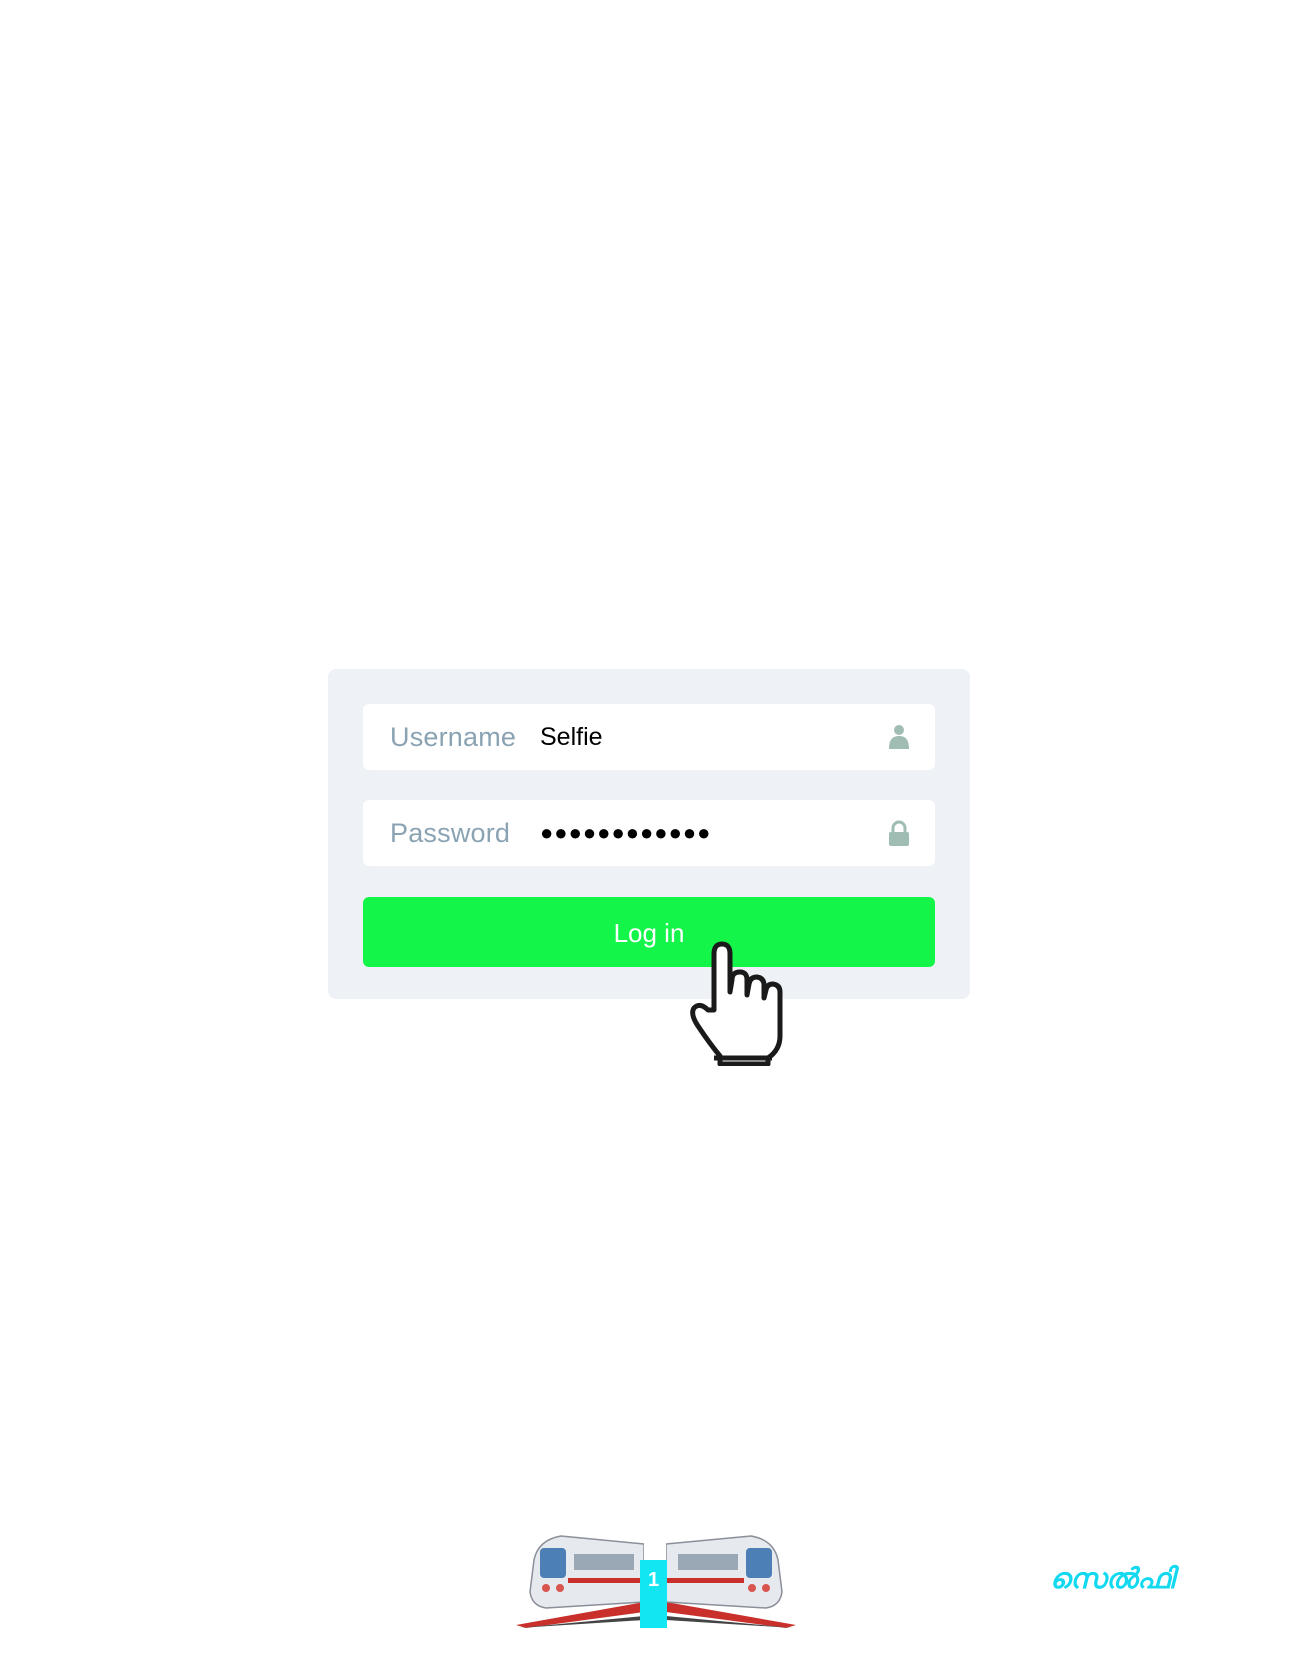 This screenshot has width=1300, height=1654. Describe the element at coordinates (571, 737) in the screenshot. I see `username-value: Selfie` at that location.